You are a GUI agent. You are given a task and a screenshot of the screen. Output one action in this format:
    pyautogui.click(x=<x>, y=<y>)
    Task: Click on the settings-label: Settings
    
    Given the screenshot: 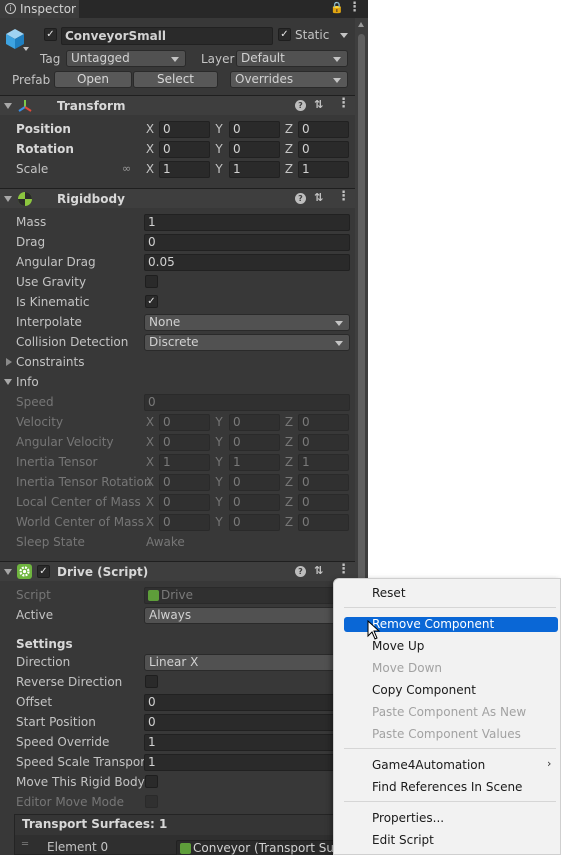 What is the action you would take?
    pyautogui.click(x=44, y=644)
    